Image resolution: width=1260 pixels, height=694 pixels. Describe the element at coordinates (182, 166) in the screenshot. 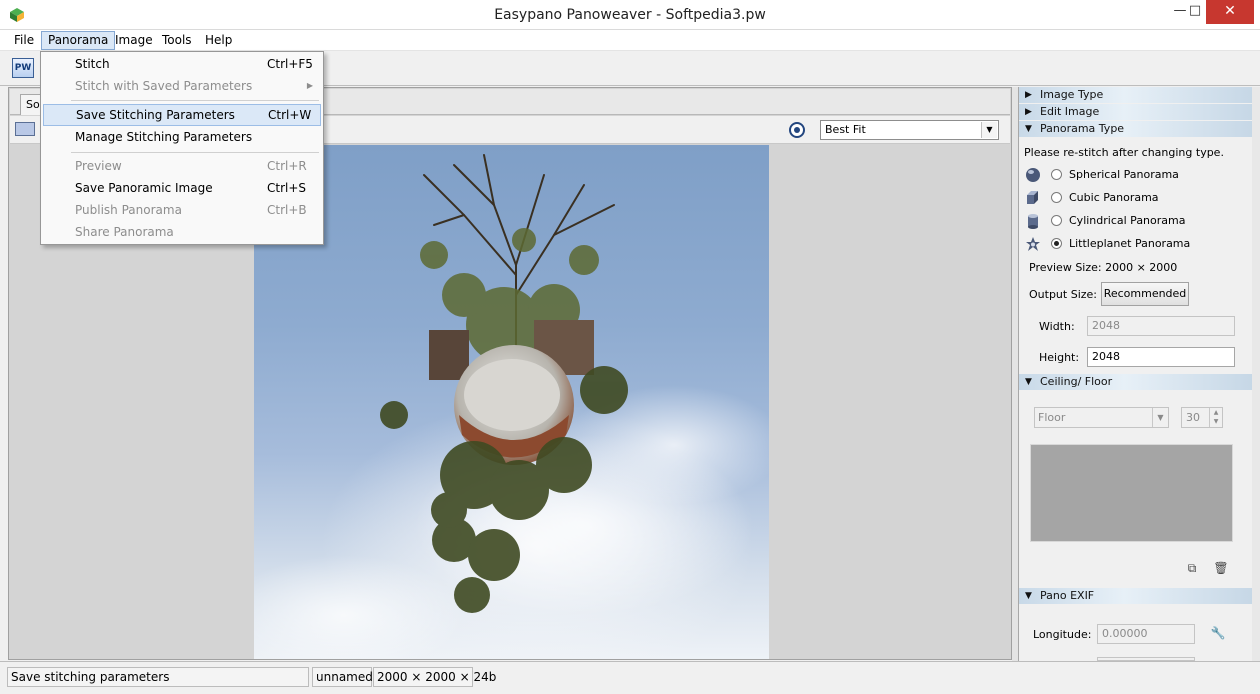

I see `menu-item-preview: Preview Ctrl+R` at that location.